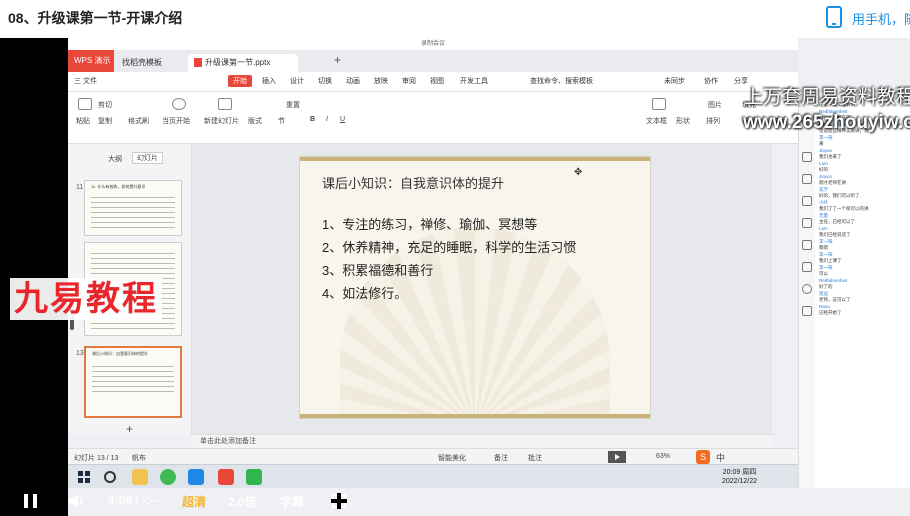  Describe the element at coordinates (221, 121) in the screenshot. I see `new-slide-button: 新建幻灯片` at that location.